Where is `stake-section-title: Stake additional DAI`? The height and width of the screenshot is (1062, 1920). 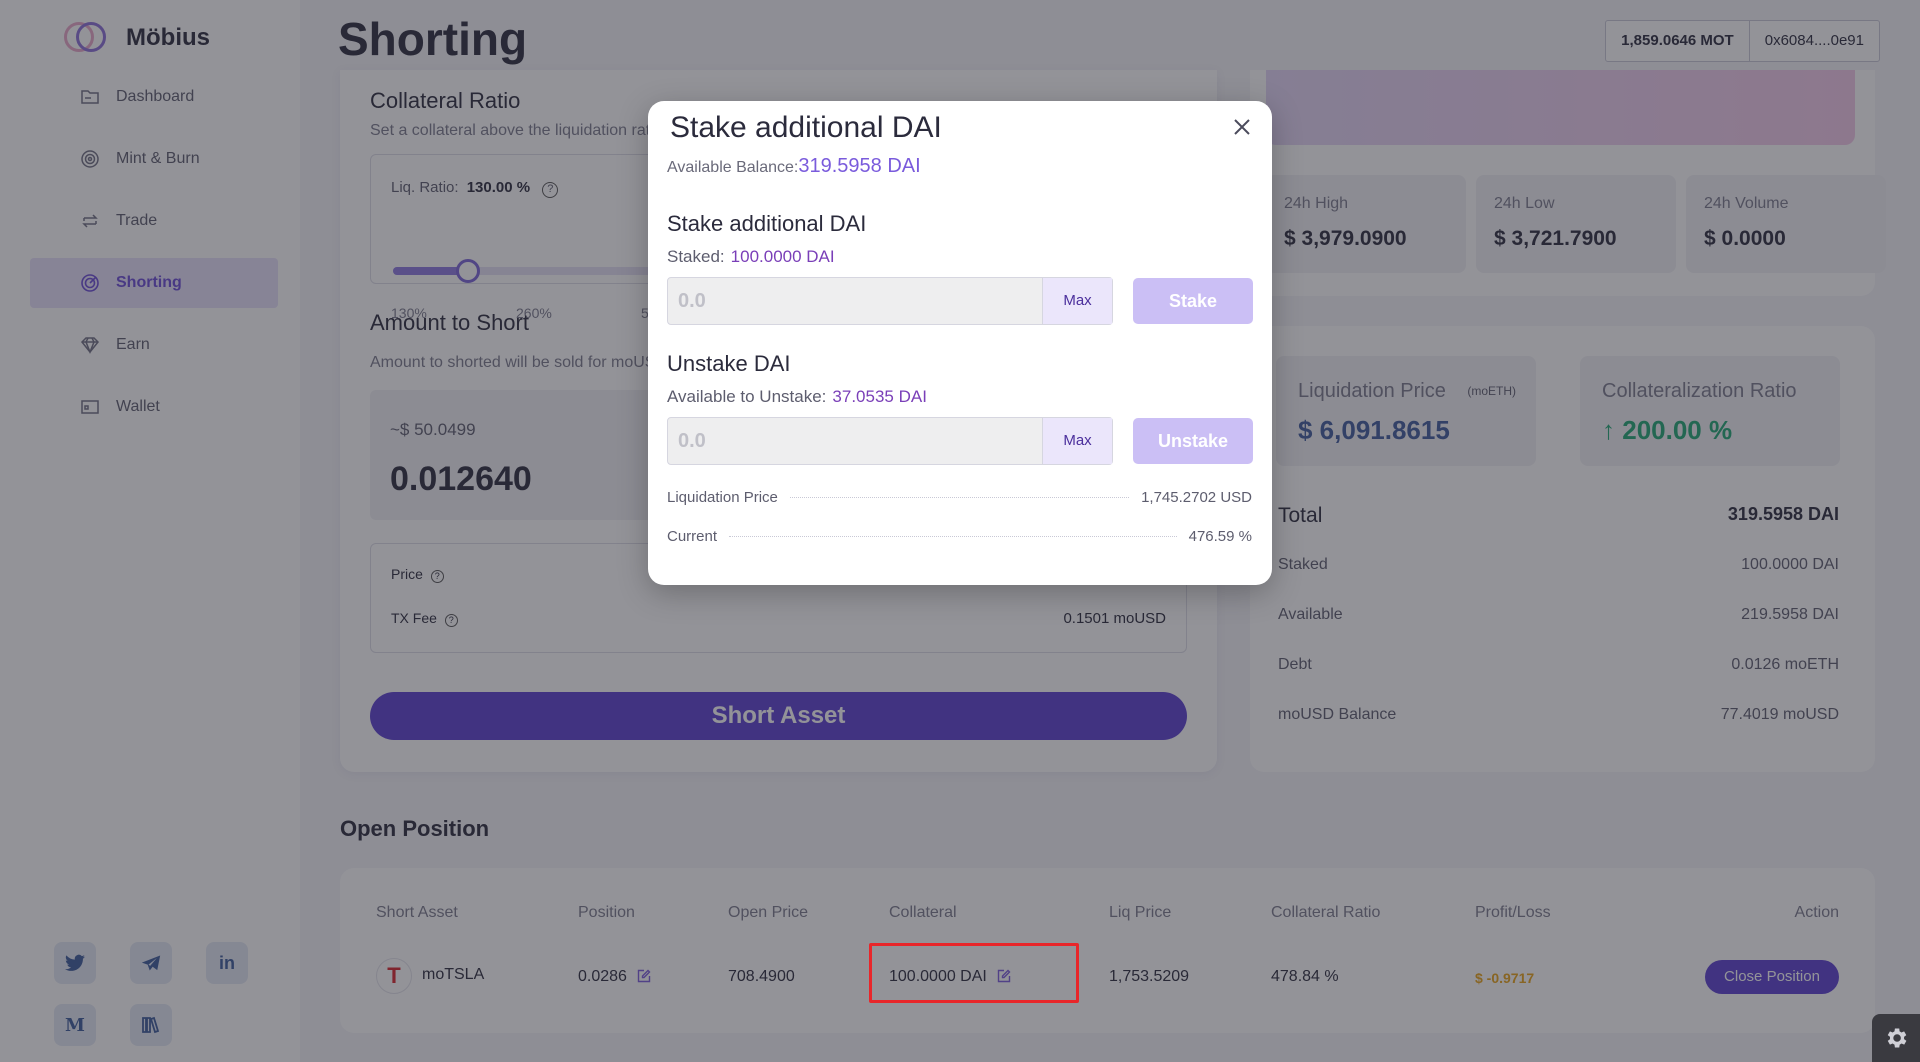 stake-section-title: Stake additional DAI is located at coordinates (767, 223).